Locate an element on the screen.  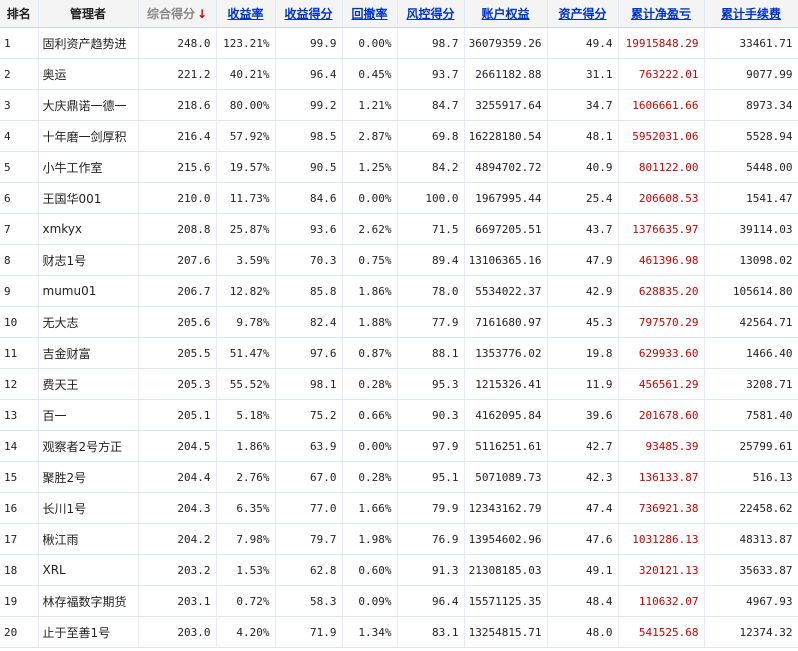
return-rate-cell: 3.59% is located at coordinates (246, 260).